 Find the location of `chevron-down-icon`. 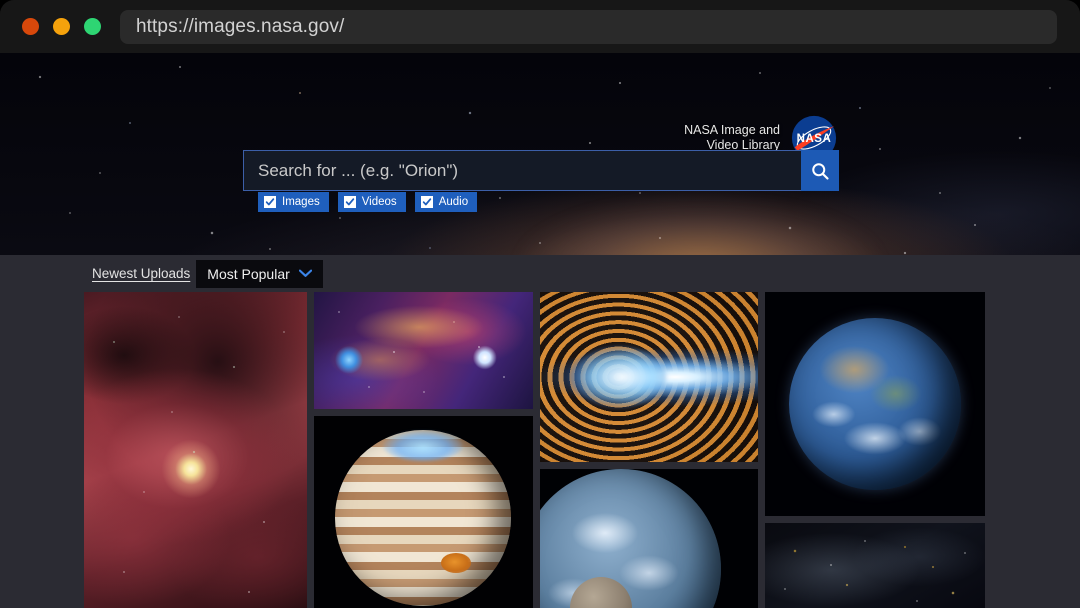

chevron-down-icon is located at coordinates (305, 273).